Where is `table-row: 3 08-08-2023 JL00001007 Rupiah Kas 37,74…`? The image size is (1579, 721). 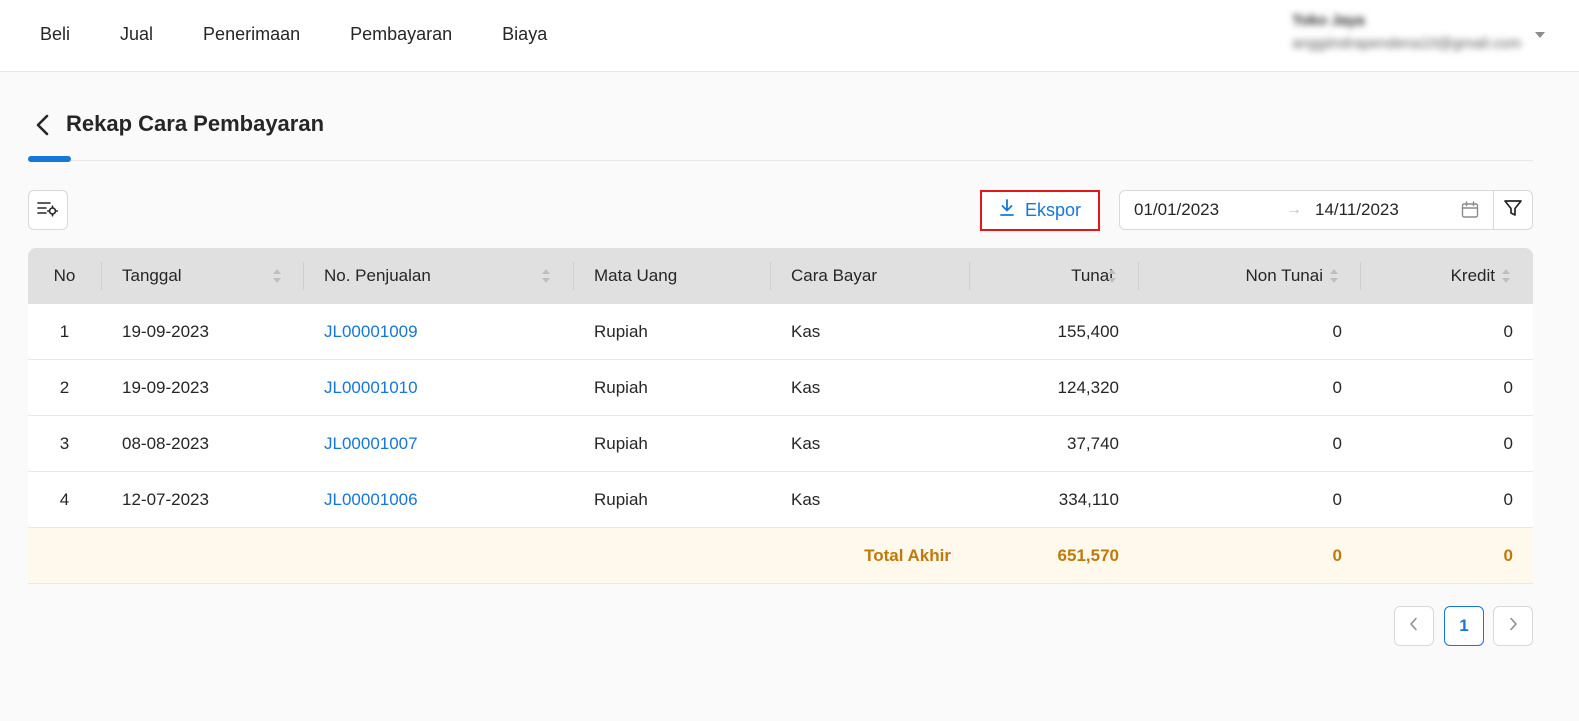
table-row: 3 08-08-2023 JL00001007 Rupiah Kas 37,74… is located at coordinates (780, 444).